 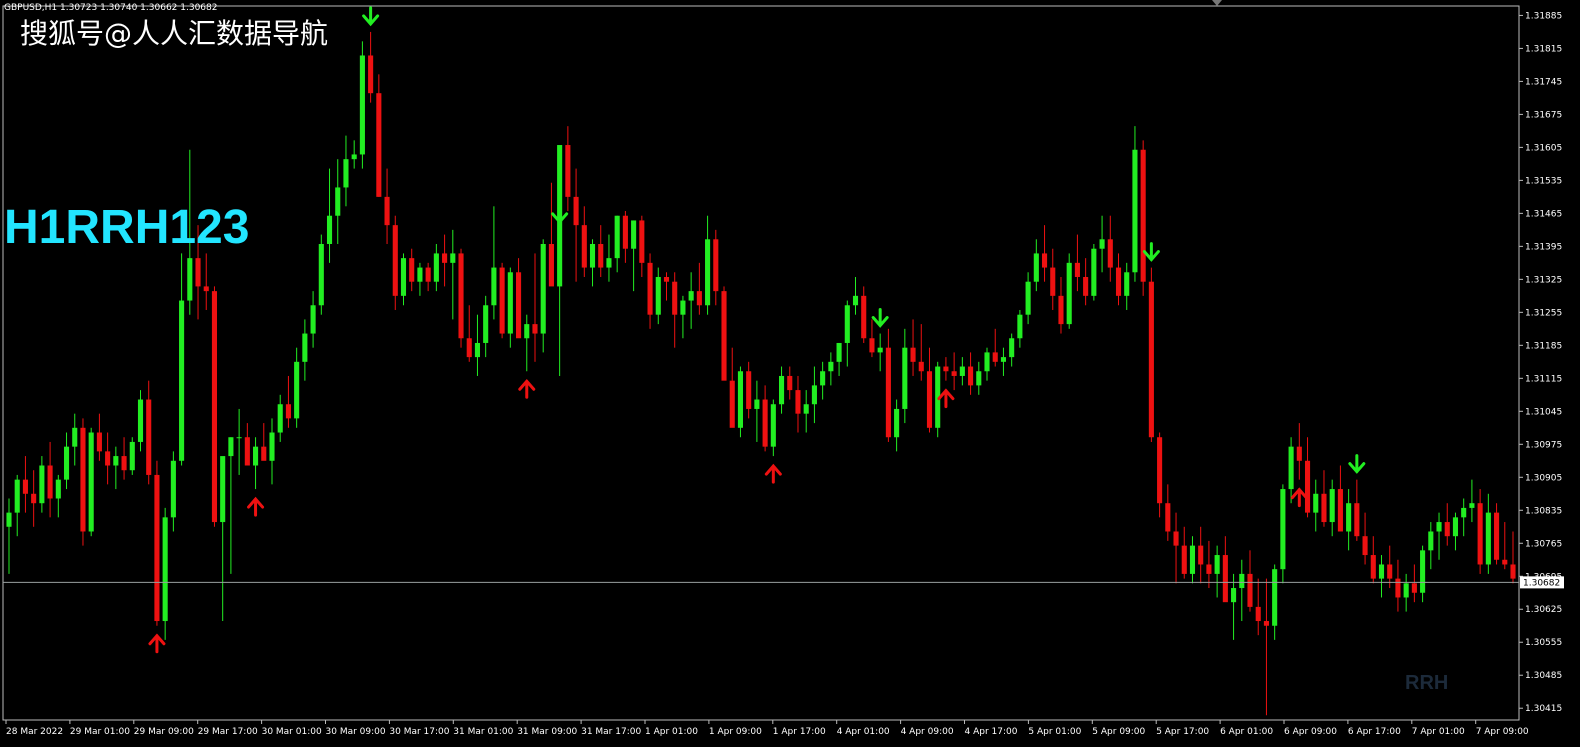 What do you see at coordinates (671, 732) in the screenshot?
I see `x-tick-label: 1 Apr 01:00` at bounding box center [671, 732].